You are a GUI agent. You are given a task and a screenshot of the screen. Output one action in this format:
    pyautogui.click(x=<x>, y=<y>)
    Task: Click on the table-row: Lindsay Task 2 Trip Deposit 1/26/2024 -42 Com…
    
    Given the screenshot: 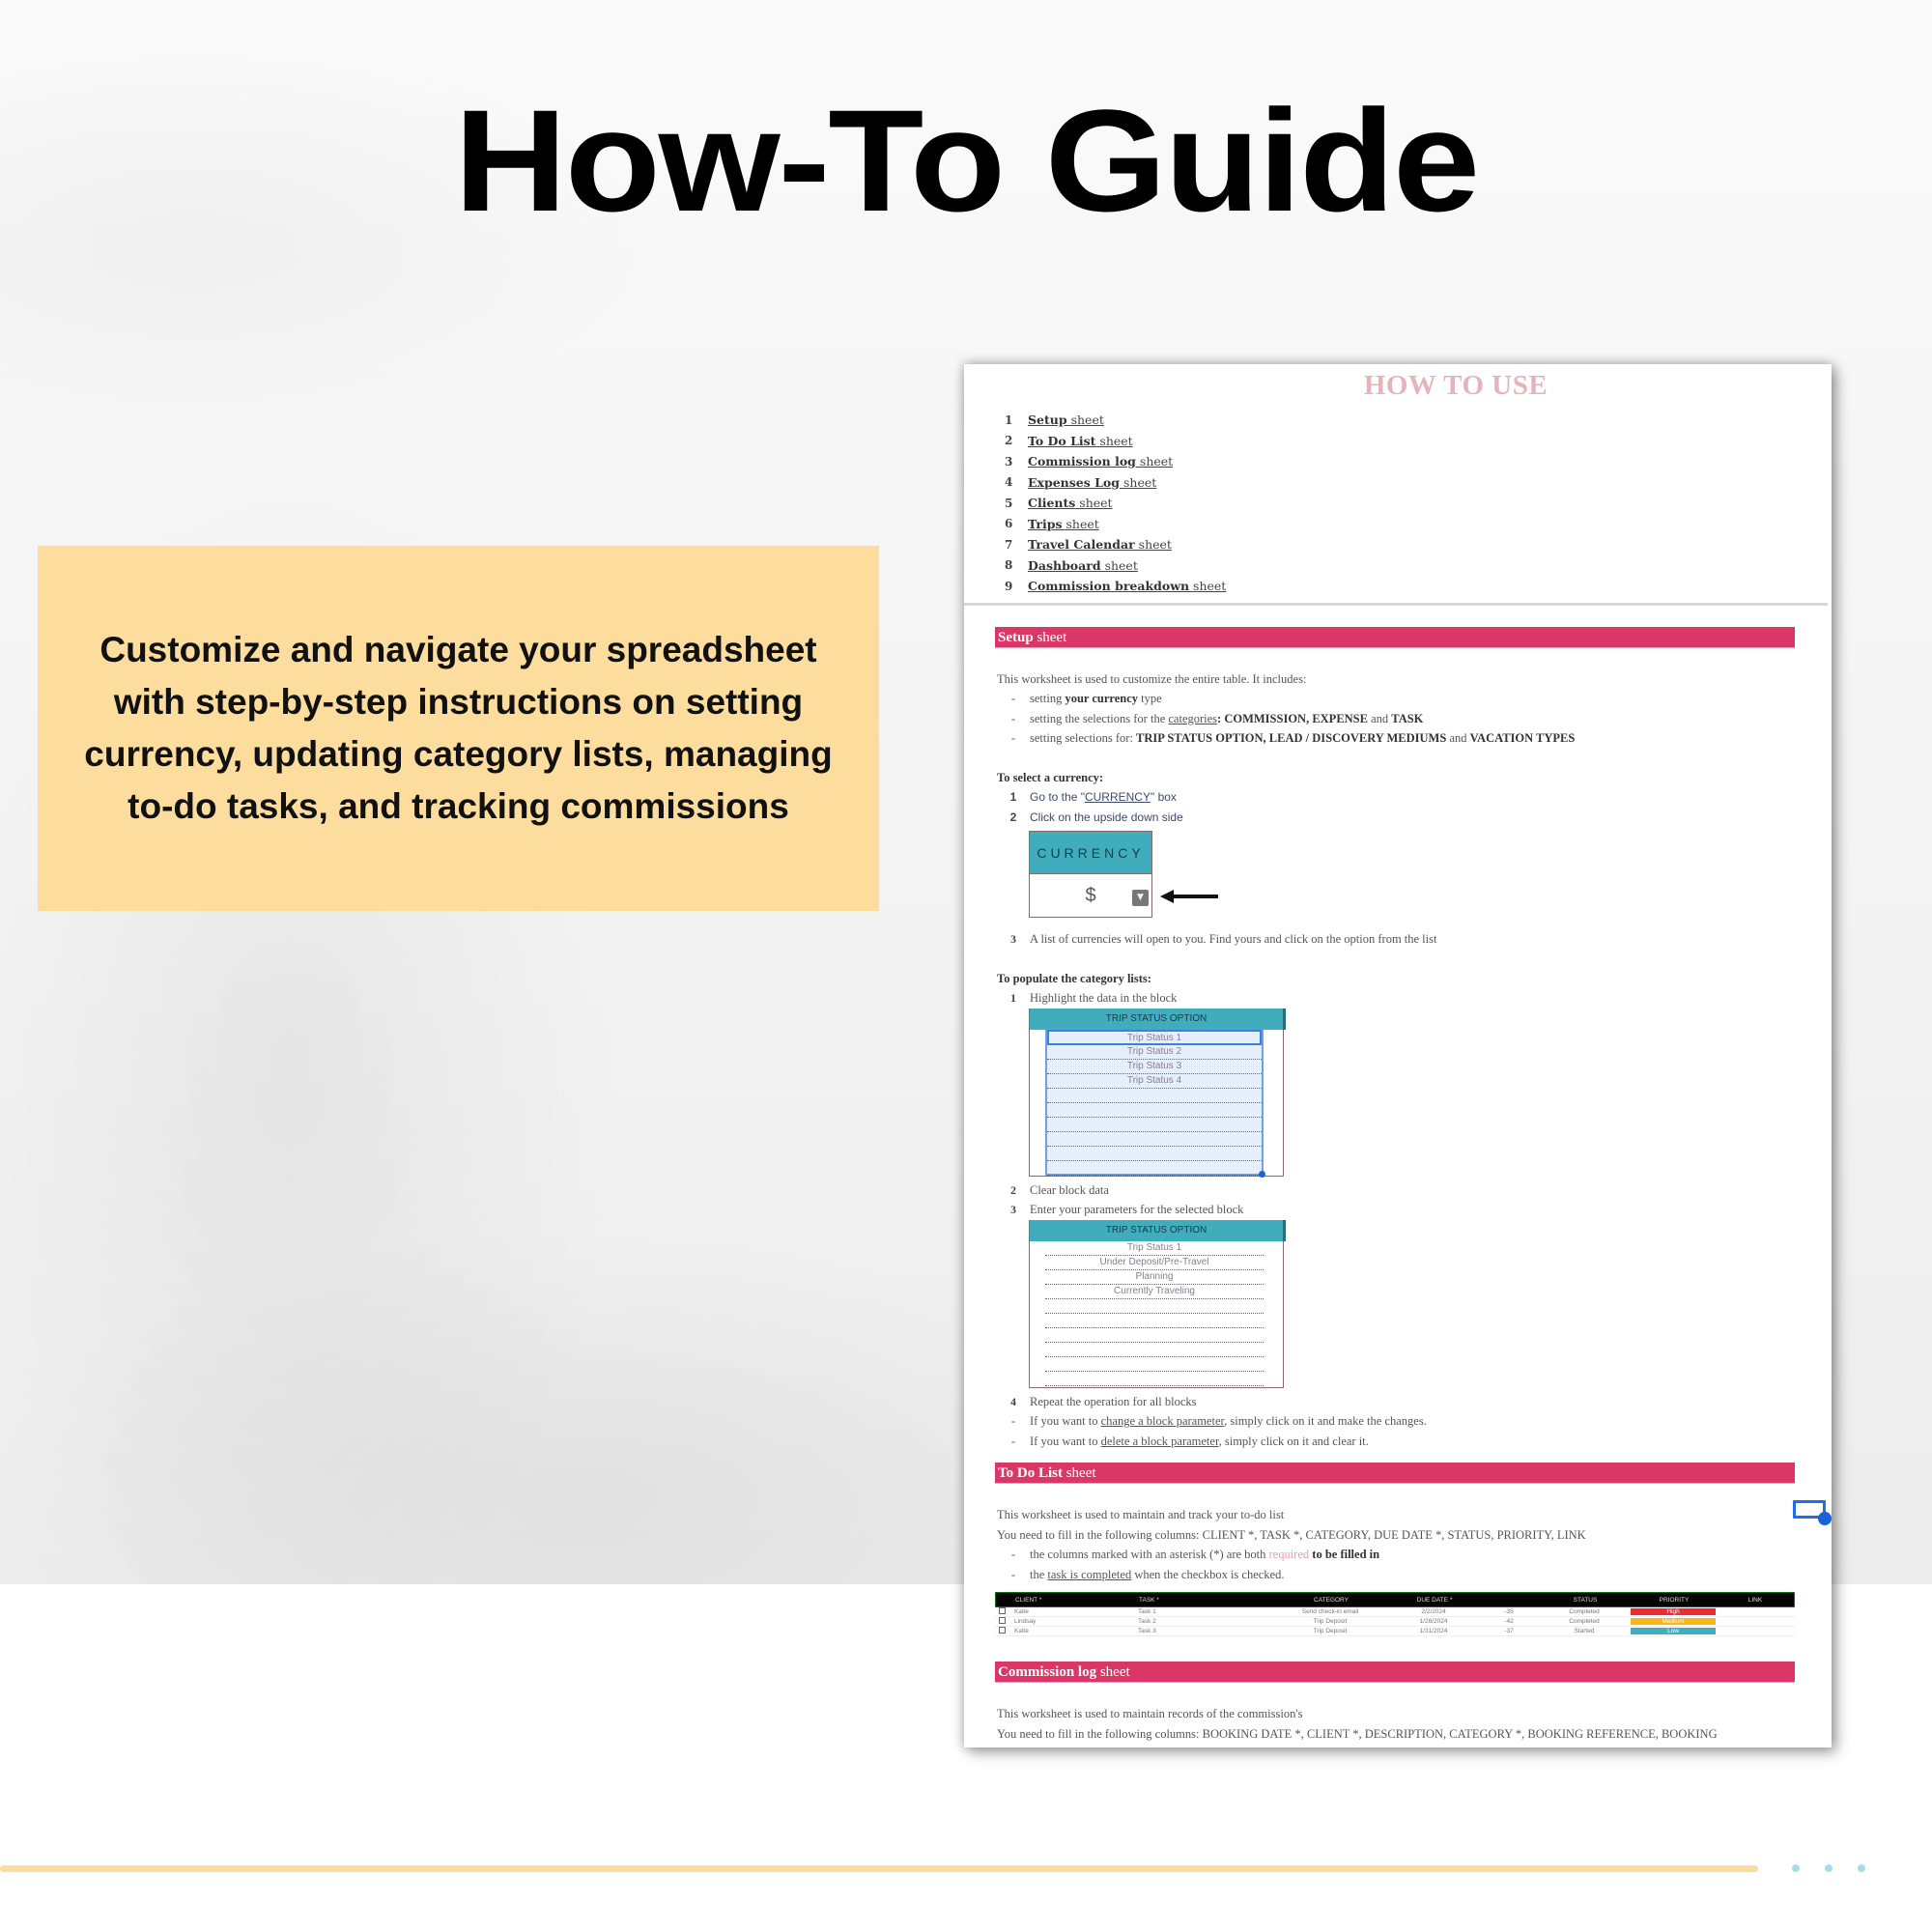 What is the action you would take?
    pyautogui.click(x=1395, y=1622)
    